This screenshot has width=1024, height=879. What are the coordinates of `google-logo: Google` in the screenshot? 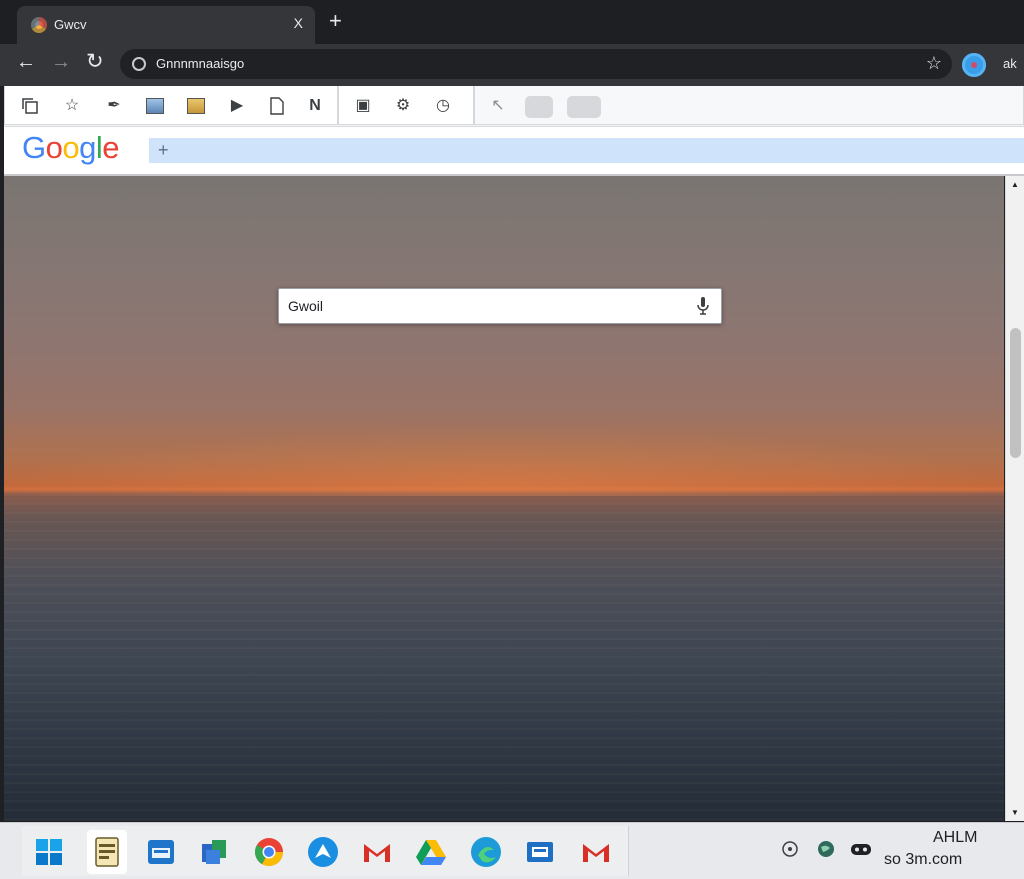 It's located at (71, 148).